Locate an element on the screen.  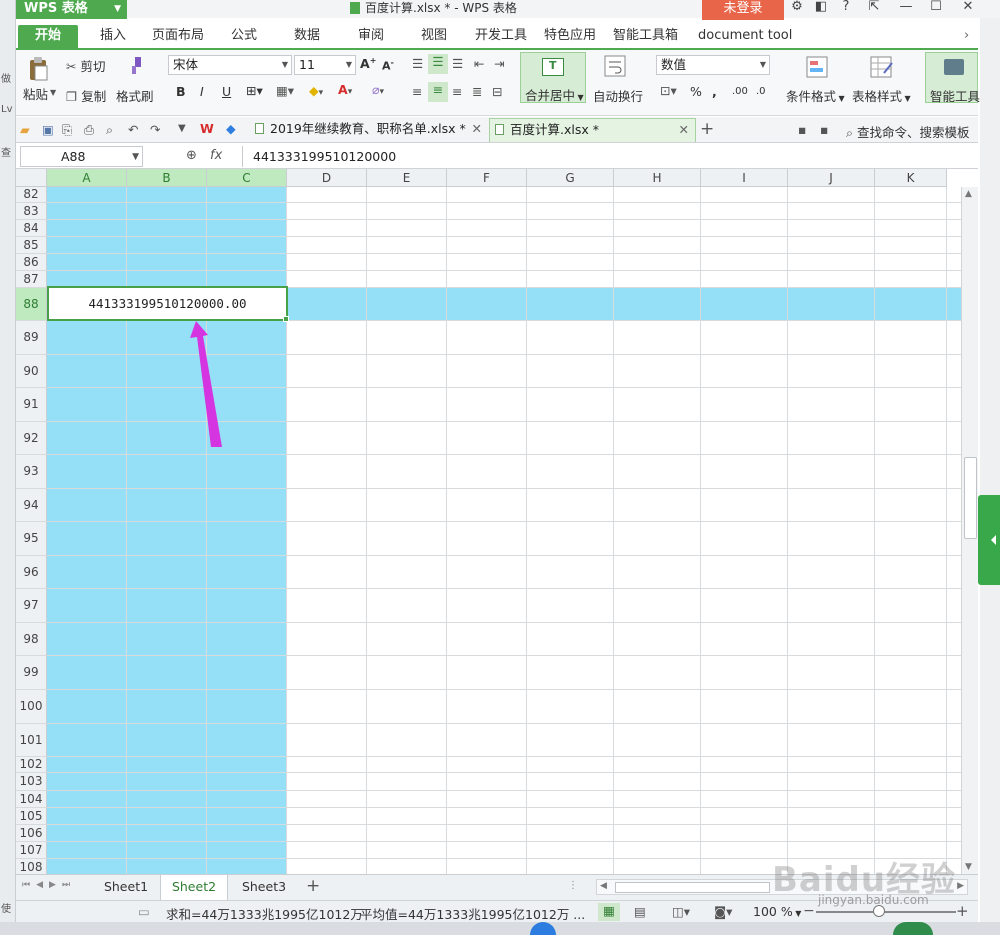
row-header-87: 87 is located at coordinates (31, 279).